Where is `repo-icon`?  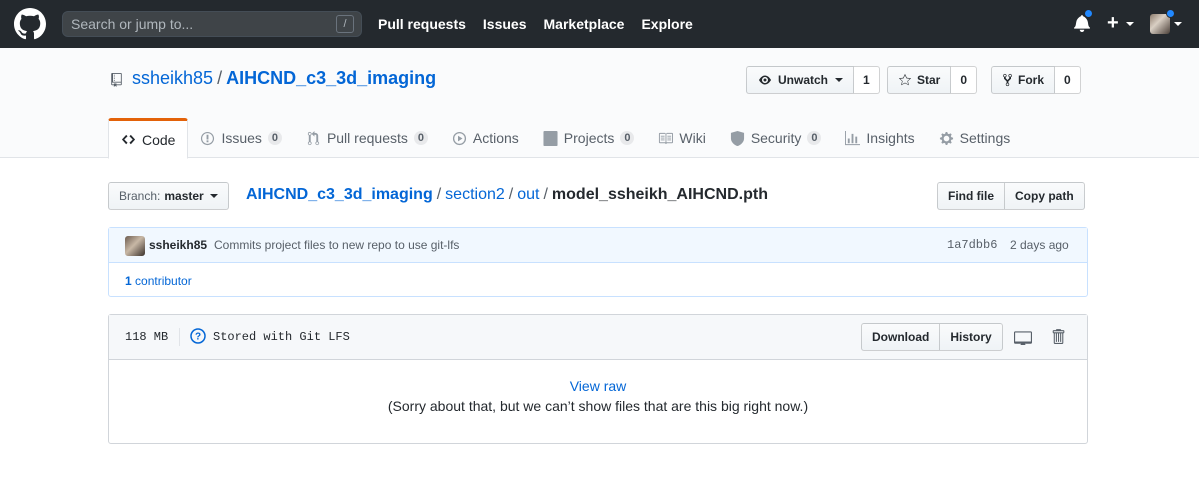 repo-icon is located at coordinates (116, 80).